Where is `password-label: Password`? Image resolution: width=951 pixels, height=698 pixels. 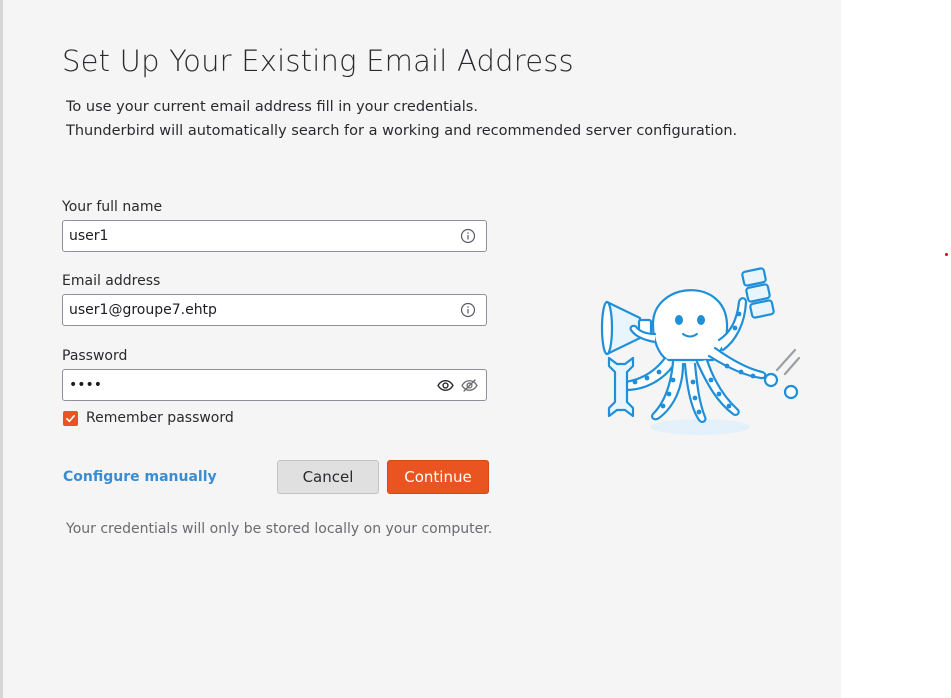 password-label: Password is located at coordinates (95, 356).